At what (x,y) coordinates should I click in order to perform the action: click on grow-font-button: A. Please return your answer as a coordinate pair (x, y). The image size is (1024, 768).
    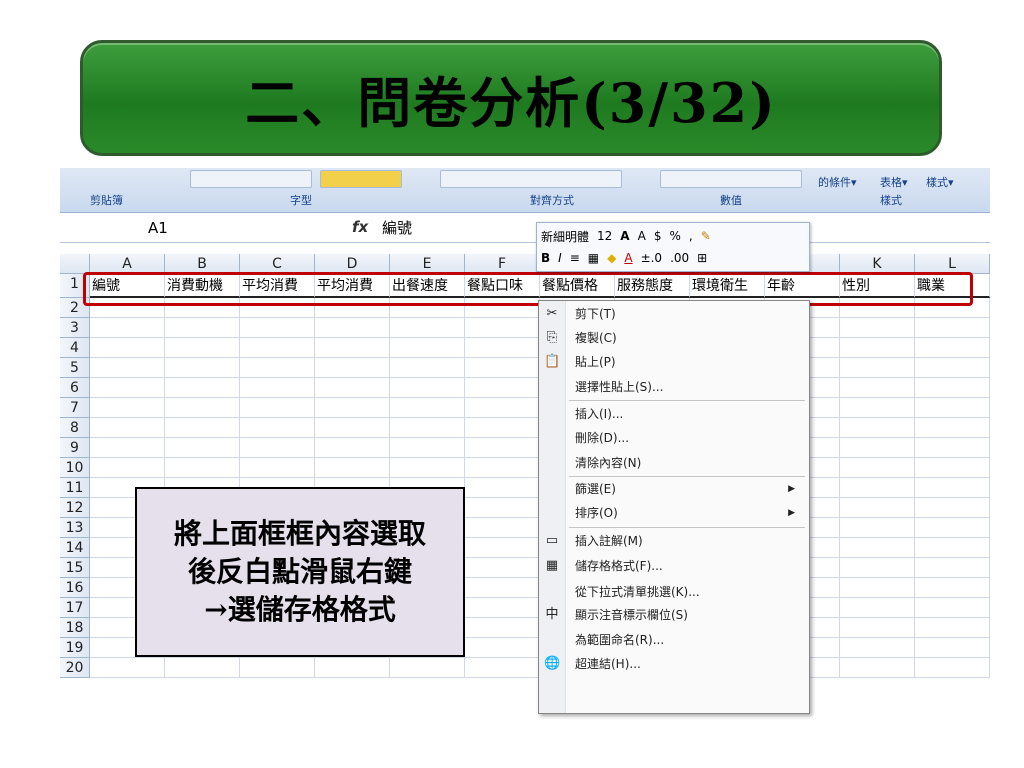
    Looking at the image, I should click on (624, 236).